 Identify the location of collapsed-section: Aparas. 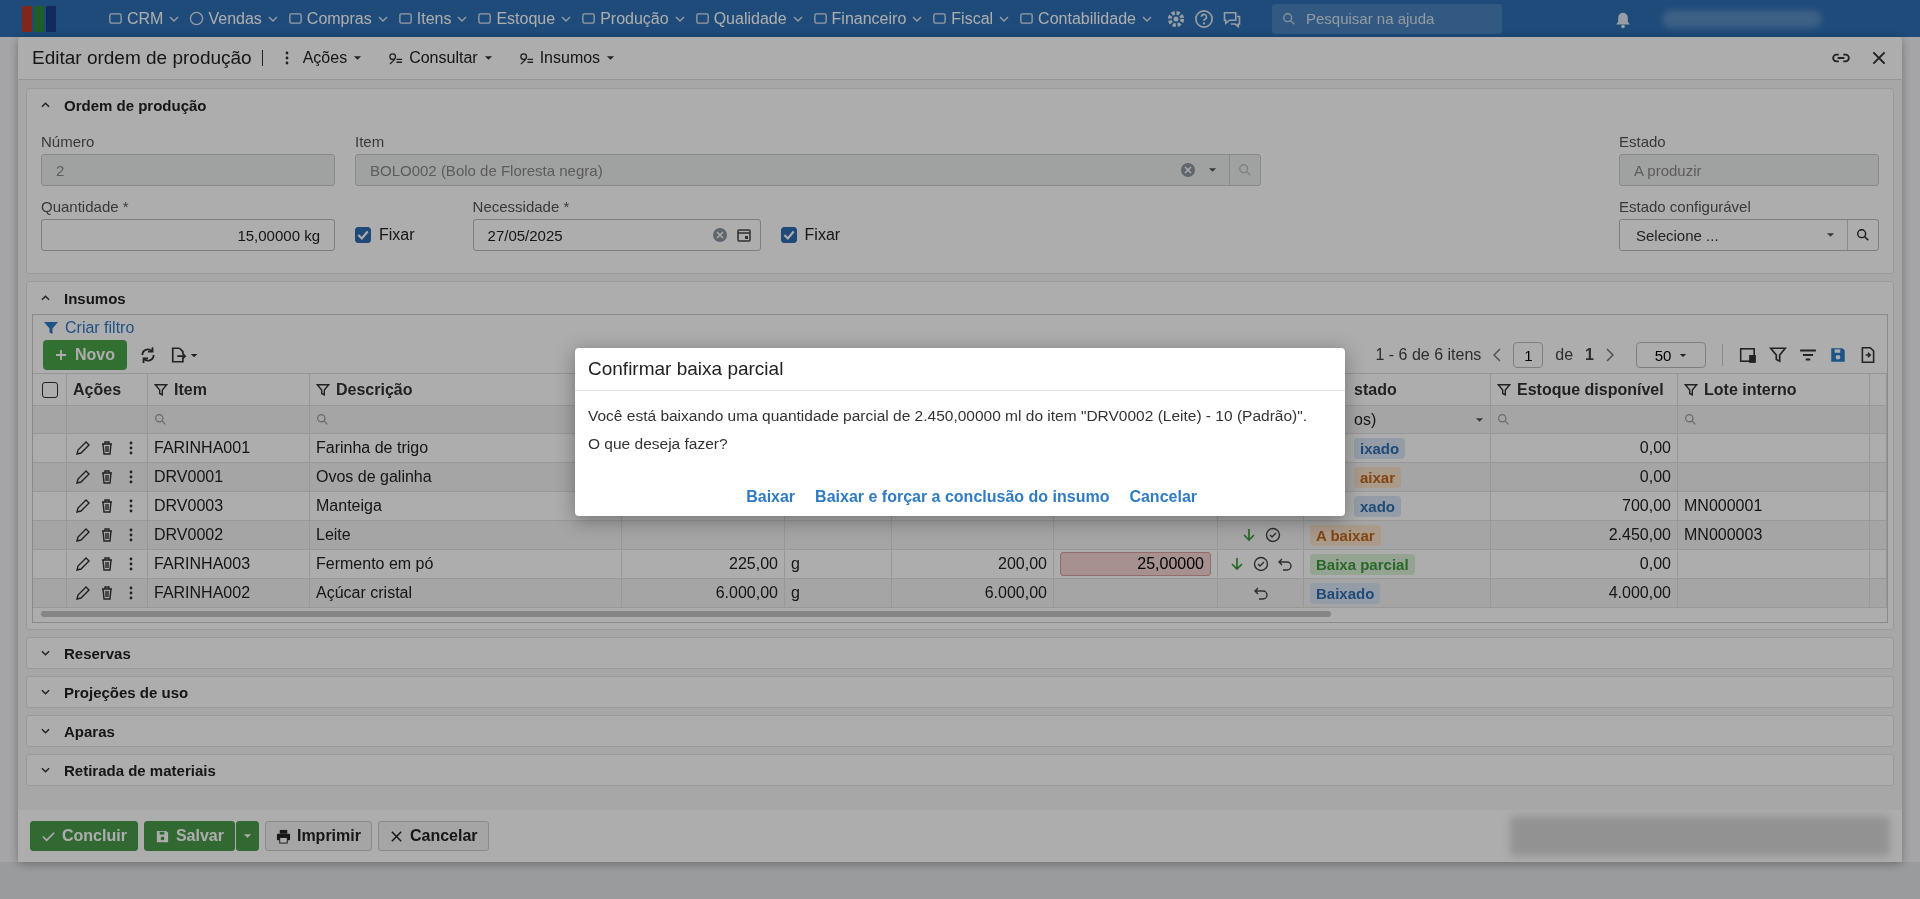
(960, 731).